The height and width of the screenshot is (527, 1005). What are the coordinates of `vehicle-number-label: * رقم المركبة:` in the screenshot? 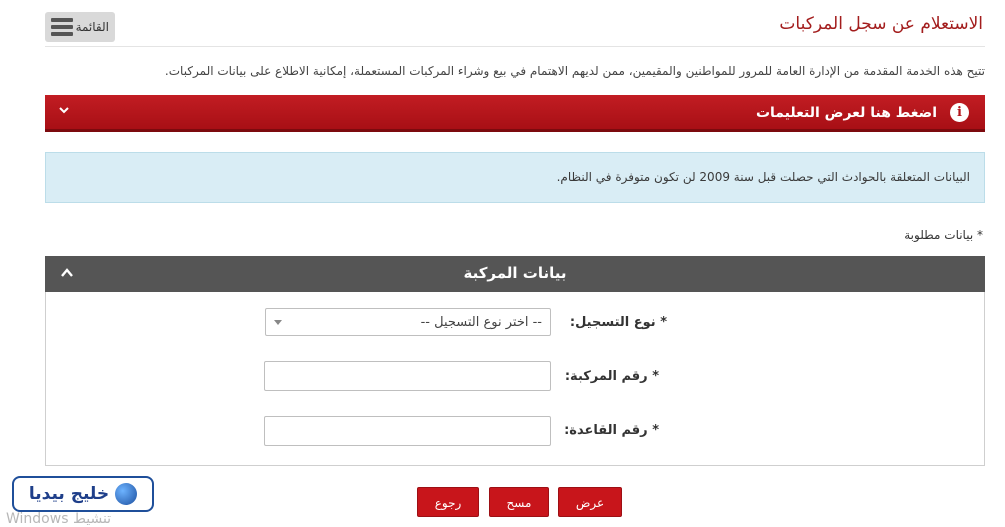 It's located at (611, 376).